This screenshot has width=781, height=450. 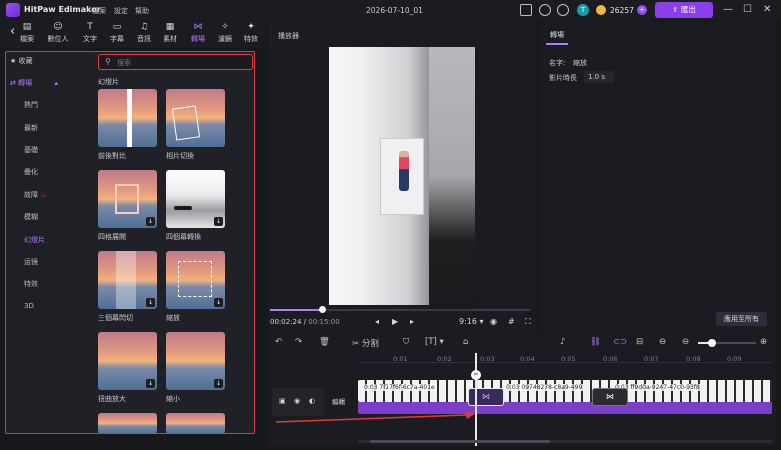 I want to click on search-icon: ⚲, so click(x=108, y=61).